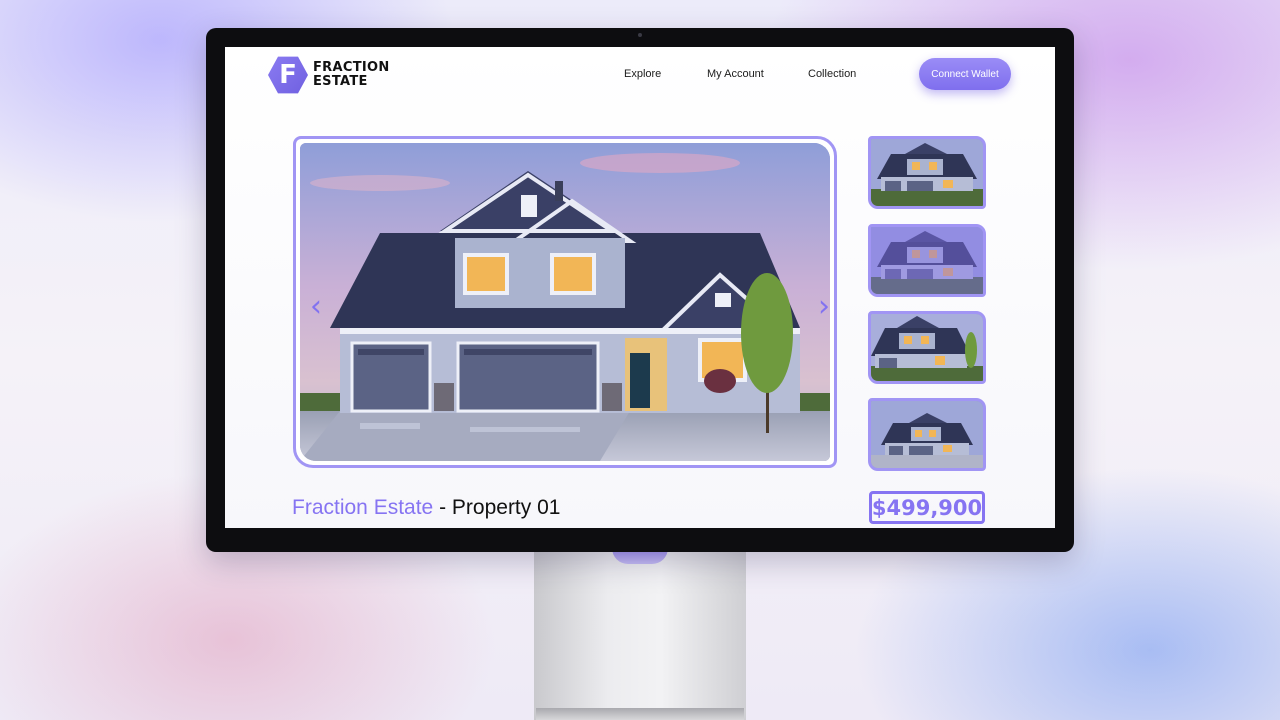 This screenshot has width=1280, height=720. I want to click on property-title: Fraction Estate - Property 01, so click(426, 508).